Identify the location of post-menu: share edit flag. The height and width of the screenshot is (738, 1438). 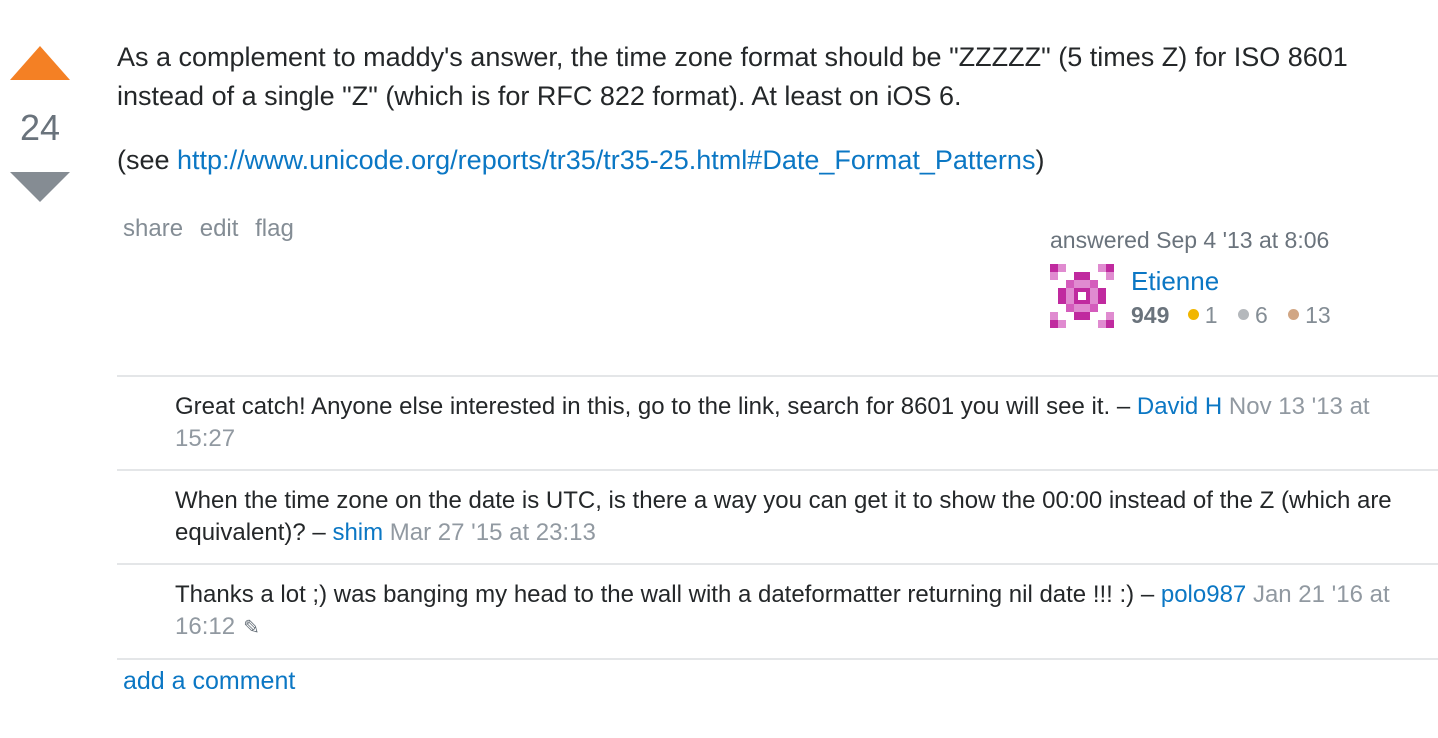
(213, 229).